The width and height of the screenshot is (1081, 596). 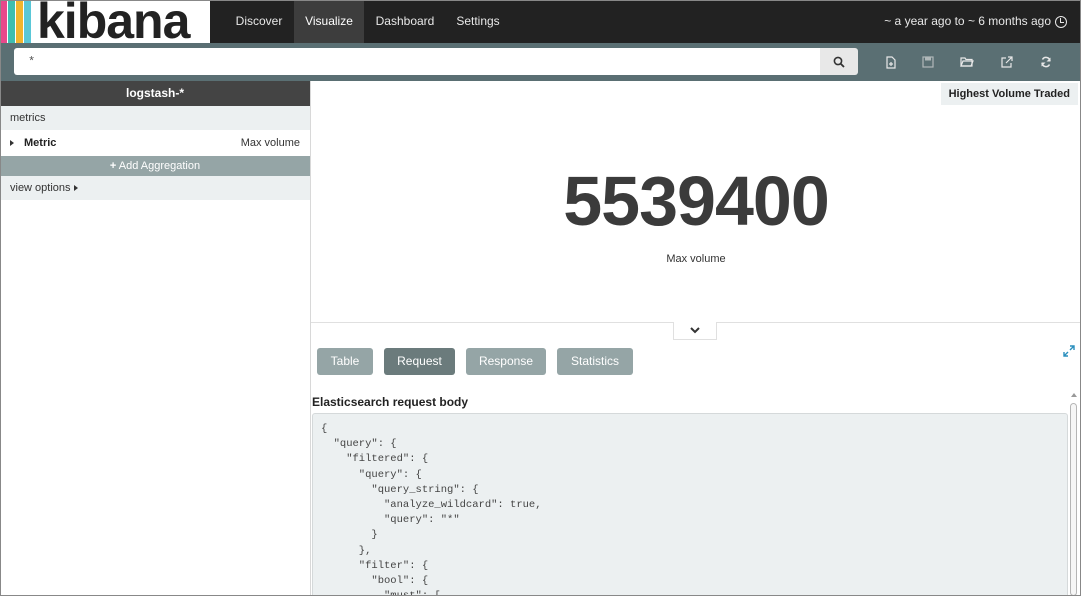 I want to click on nav-tab-discover: Discover, so click(x=259, y=21).